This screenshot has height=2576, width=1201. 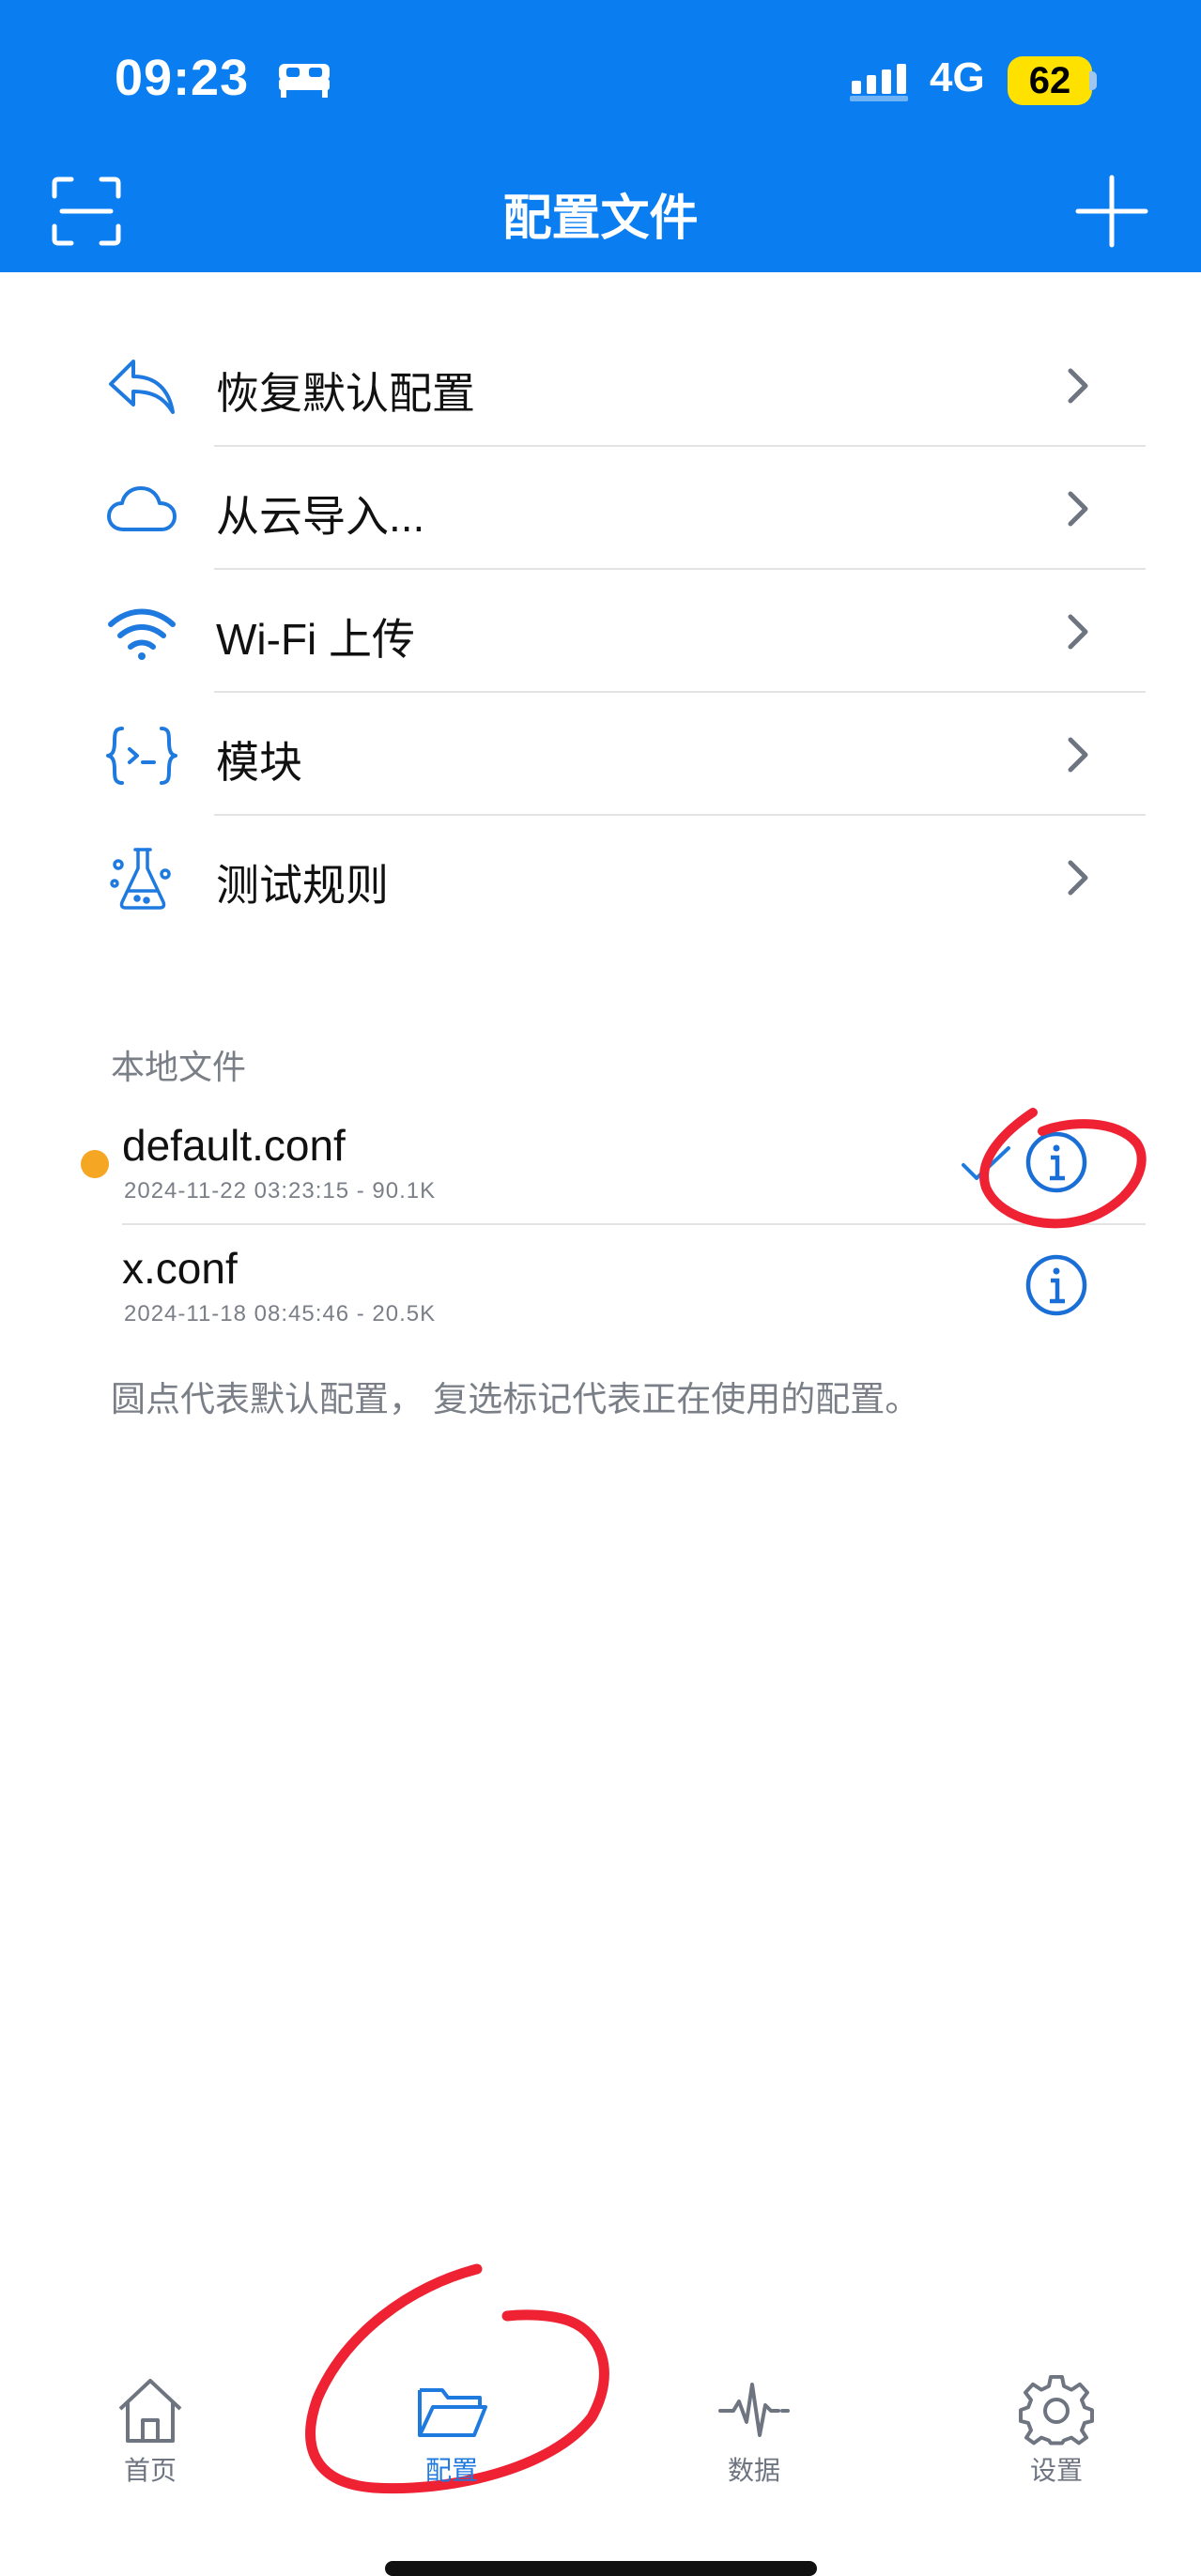 What do you see at coordinates (234, 1145) in the screenshot?
I see `file-name: default.conf` at bounding box center [234, 1145].